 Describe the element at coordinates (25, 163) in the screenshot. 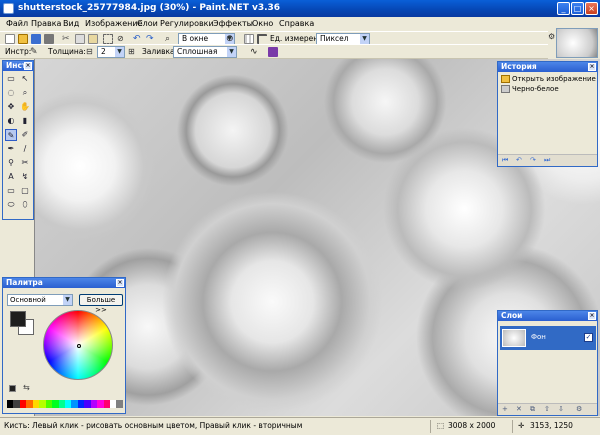

I see `recolor-tool: ✂` at that location.